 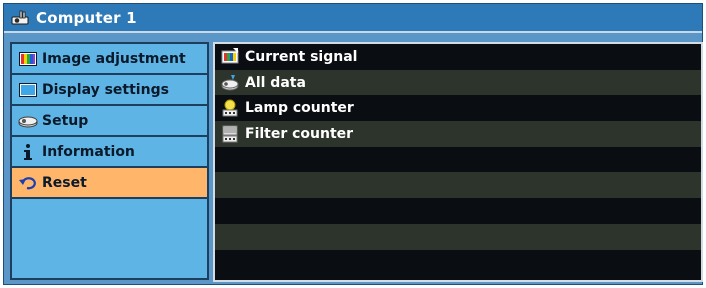 What do you see at coordinates (28, 151) in the screenshot?
I see `info-icon` at bounding box center [28, 151].